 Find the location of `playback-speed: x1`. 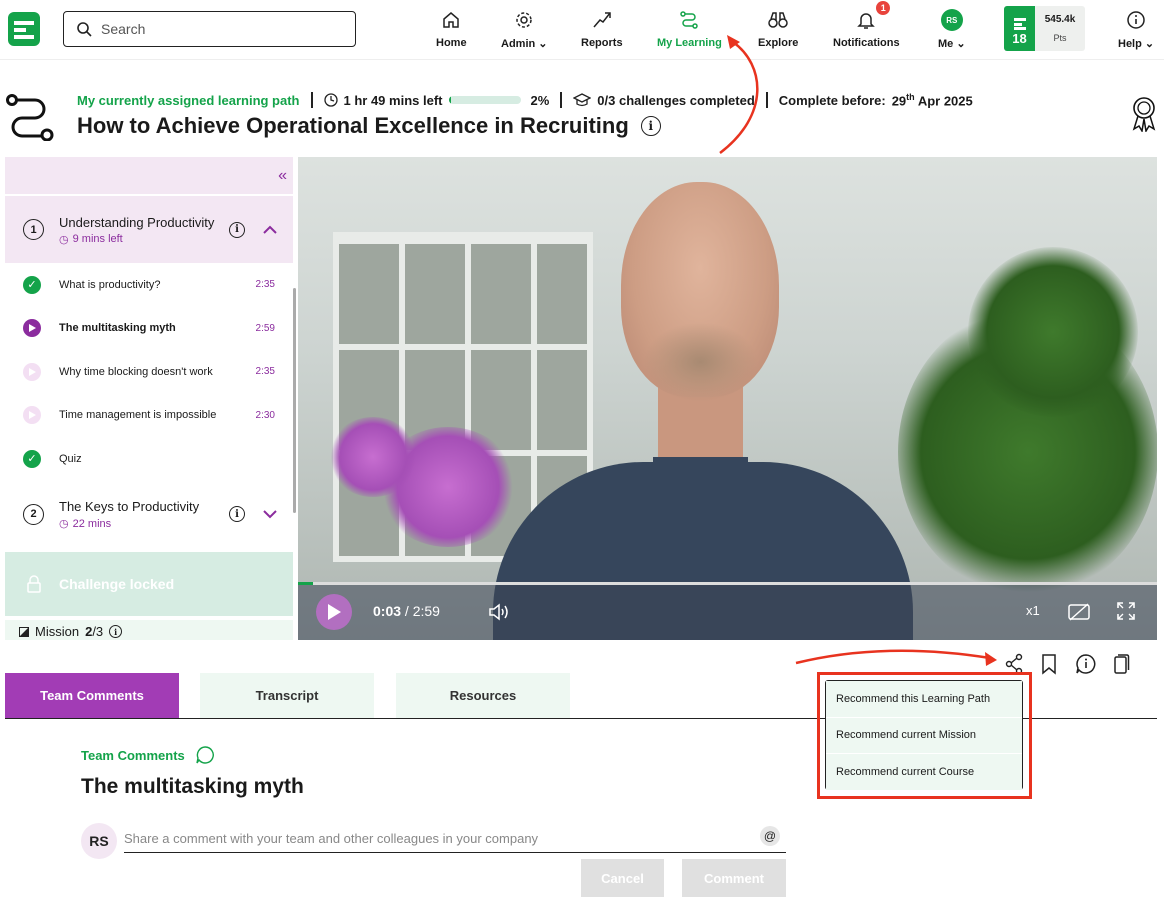

playback-speed: x1 is located at coordinates (1033, 610).